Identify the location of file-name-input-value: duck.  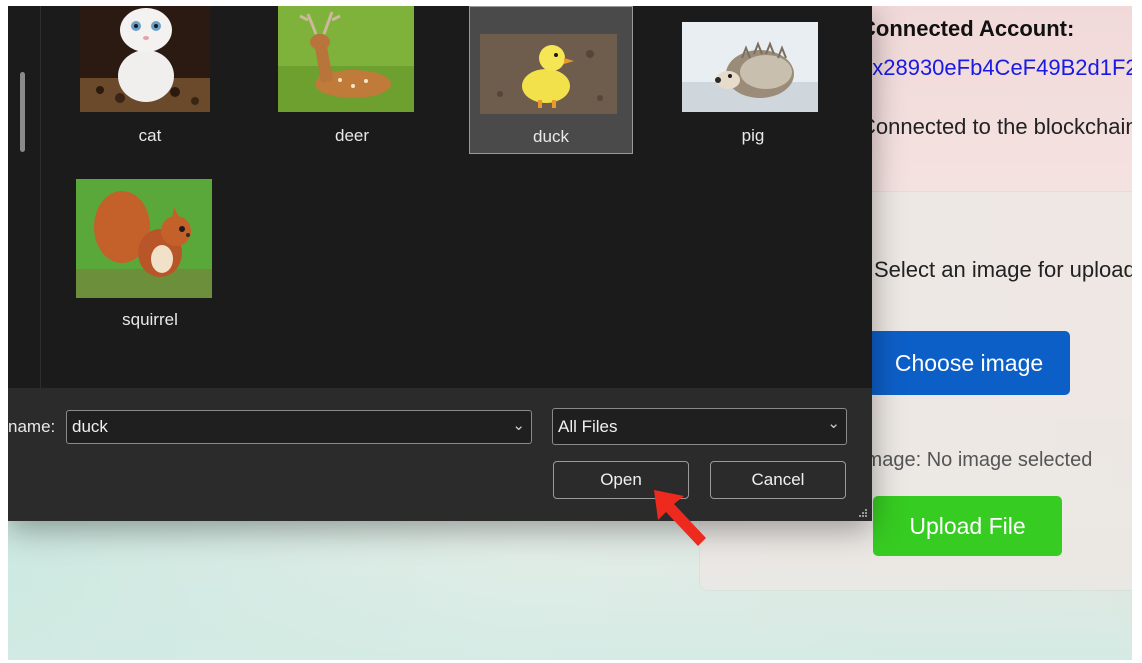
(90, 427).